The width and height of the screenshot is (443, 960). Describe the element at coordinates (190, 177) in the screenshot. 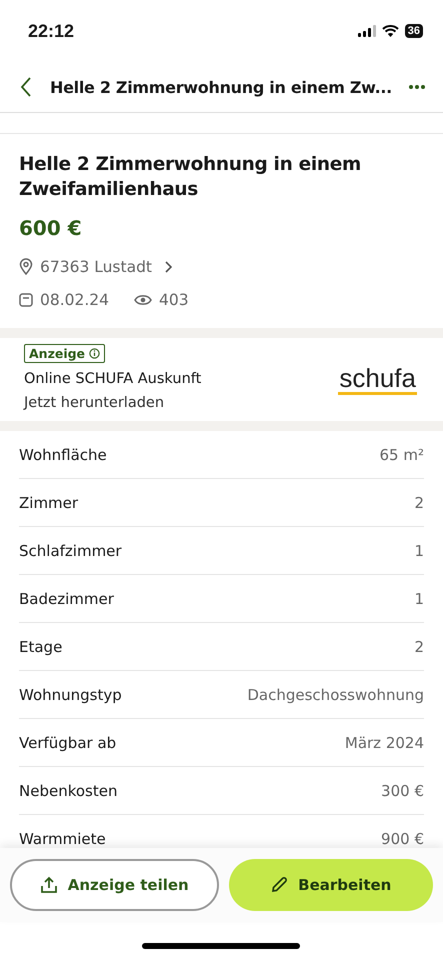

I see `listing-title: Helle 2 Zimmerwohnung in einem Zweifamilienhaus` at that location.